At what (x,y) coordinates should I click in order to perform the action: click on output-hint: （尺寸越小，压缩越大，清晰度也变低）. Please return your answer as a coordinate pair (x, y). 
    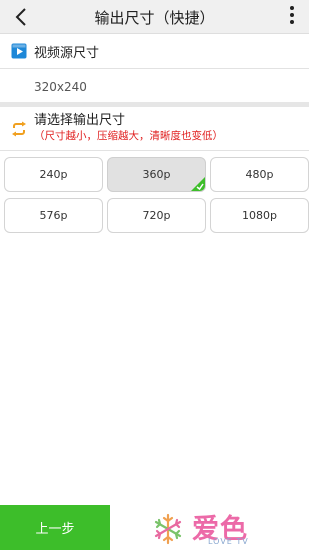
    Looking at the image, I should click on (128, 136).